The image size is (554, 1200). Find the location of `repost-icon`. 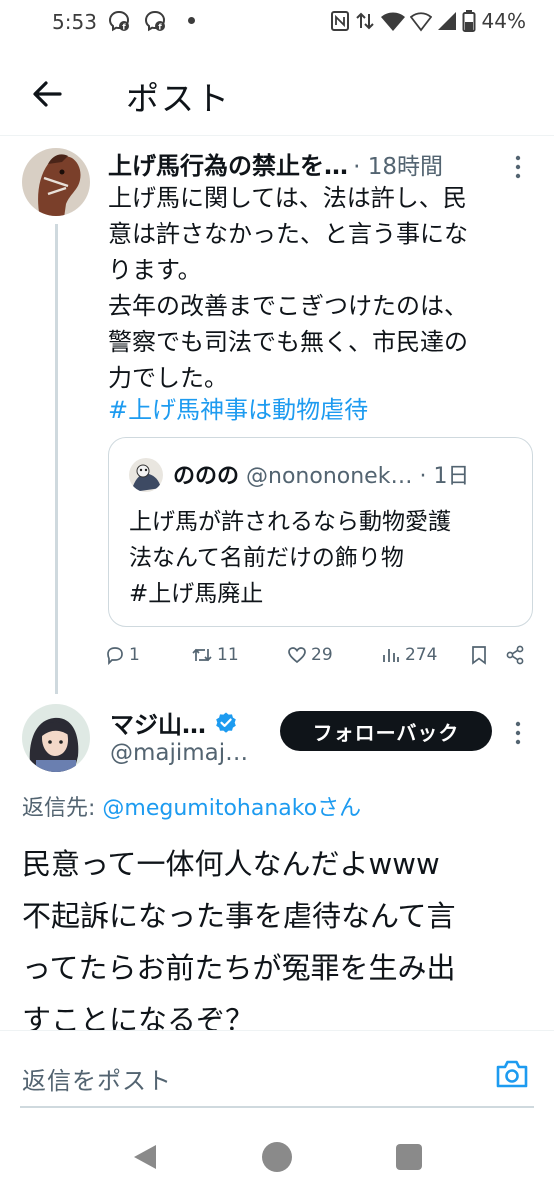

repost-icon is located at coordinates (202, 655).